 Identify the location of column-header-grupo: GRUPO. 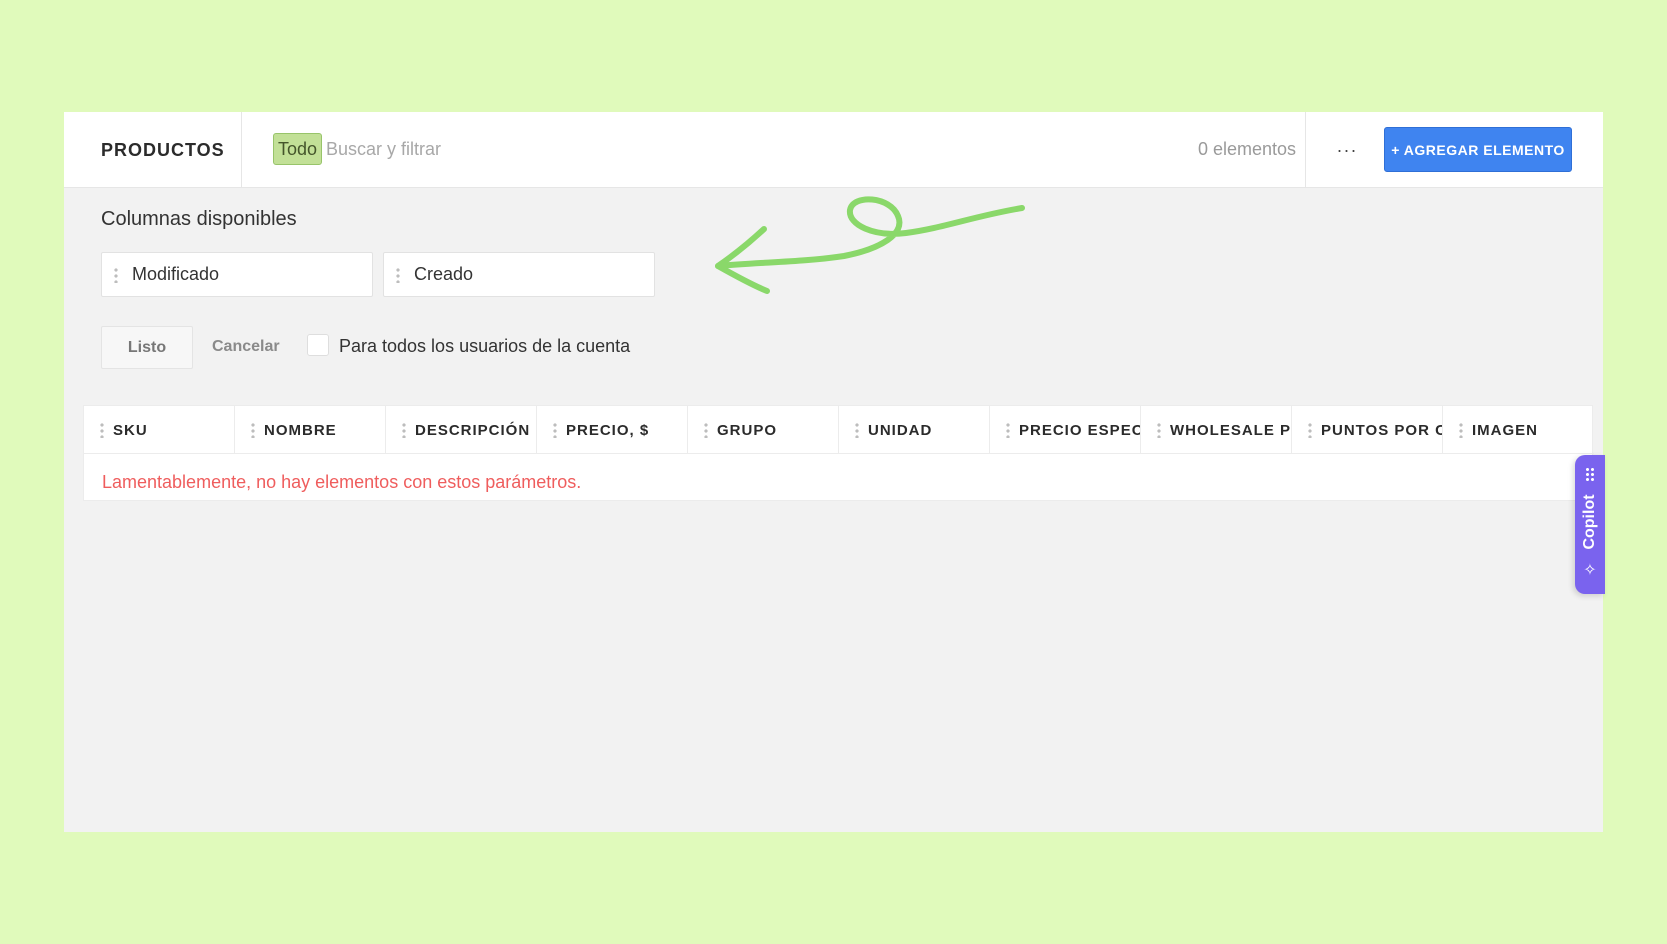
(763, 430).